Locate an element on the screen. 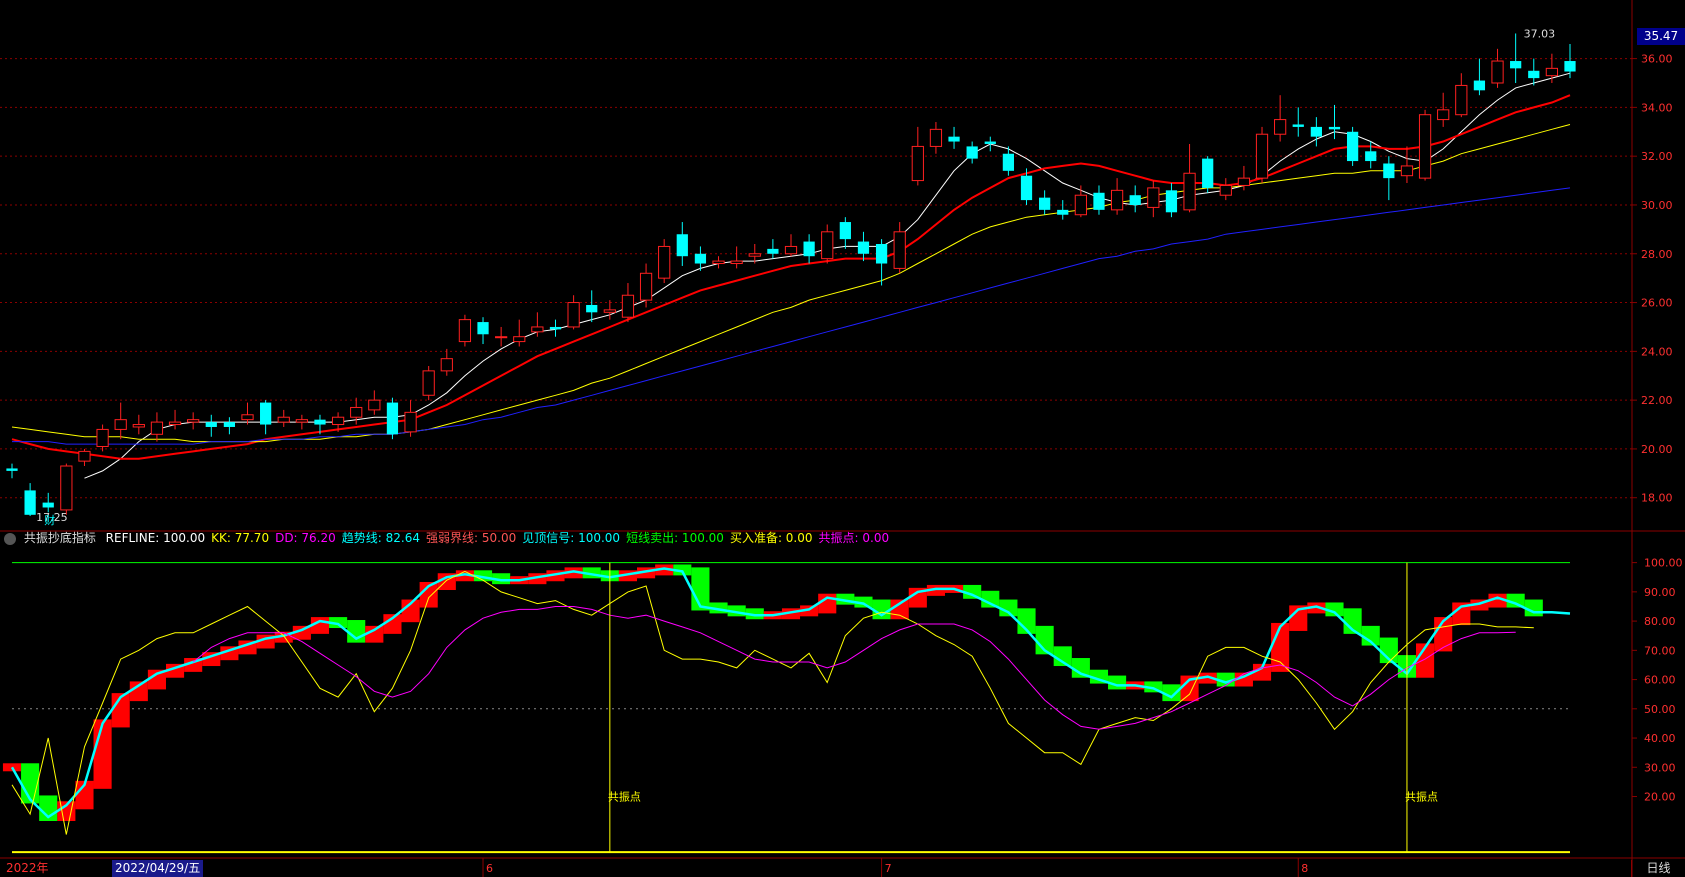  indicator-tick-label: 30.00 is located at coordinates (1660, 767).